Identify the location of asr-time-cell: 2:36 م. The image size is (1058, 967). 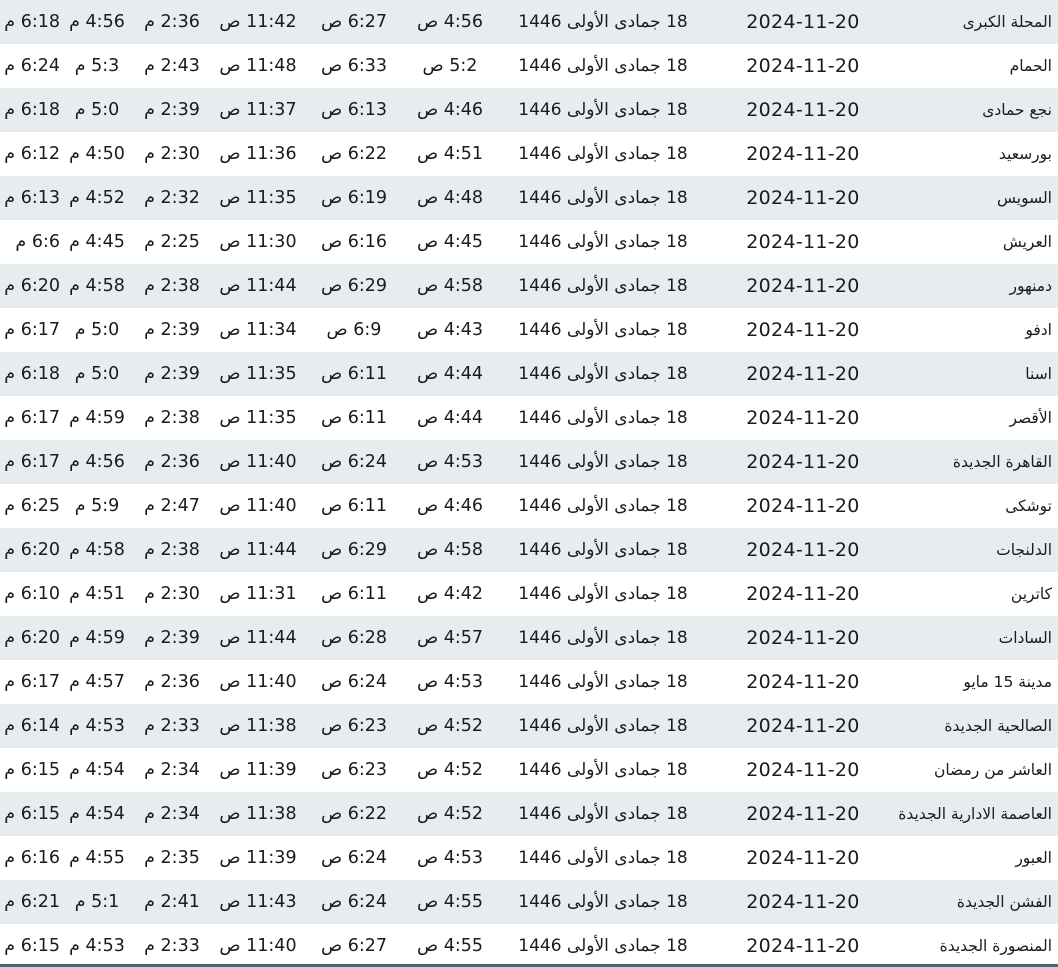
(172, 22).